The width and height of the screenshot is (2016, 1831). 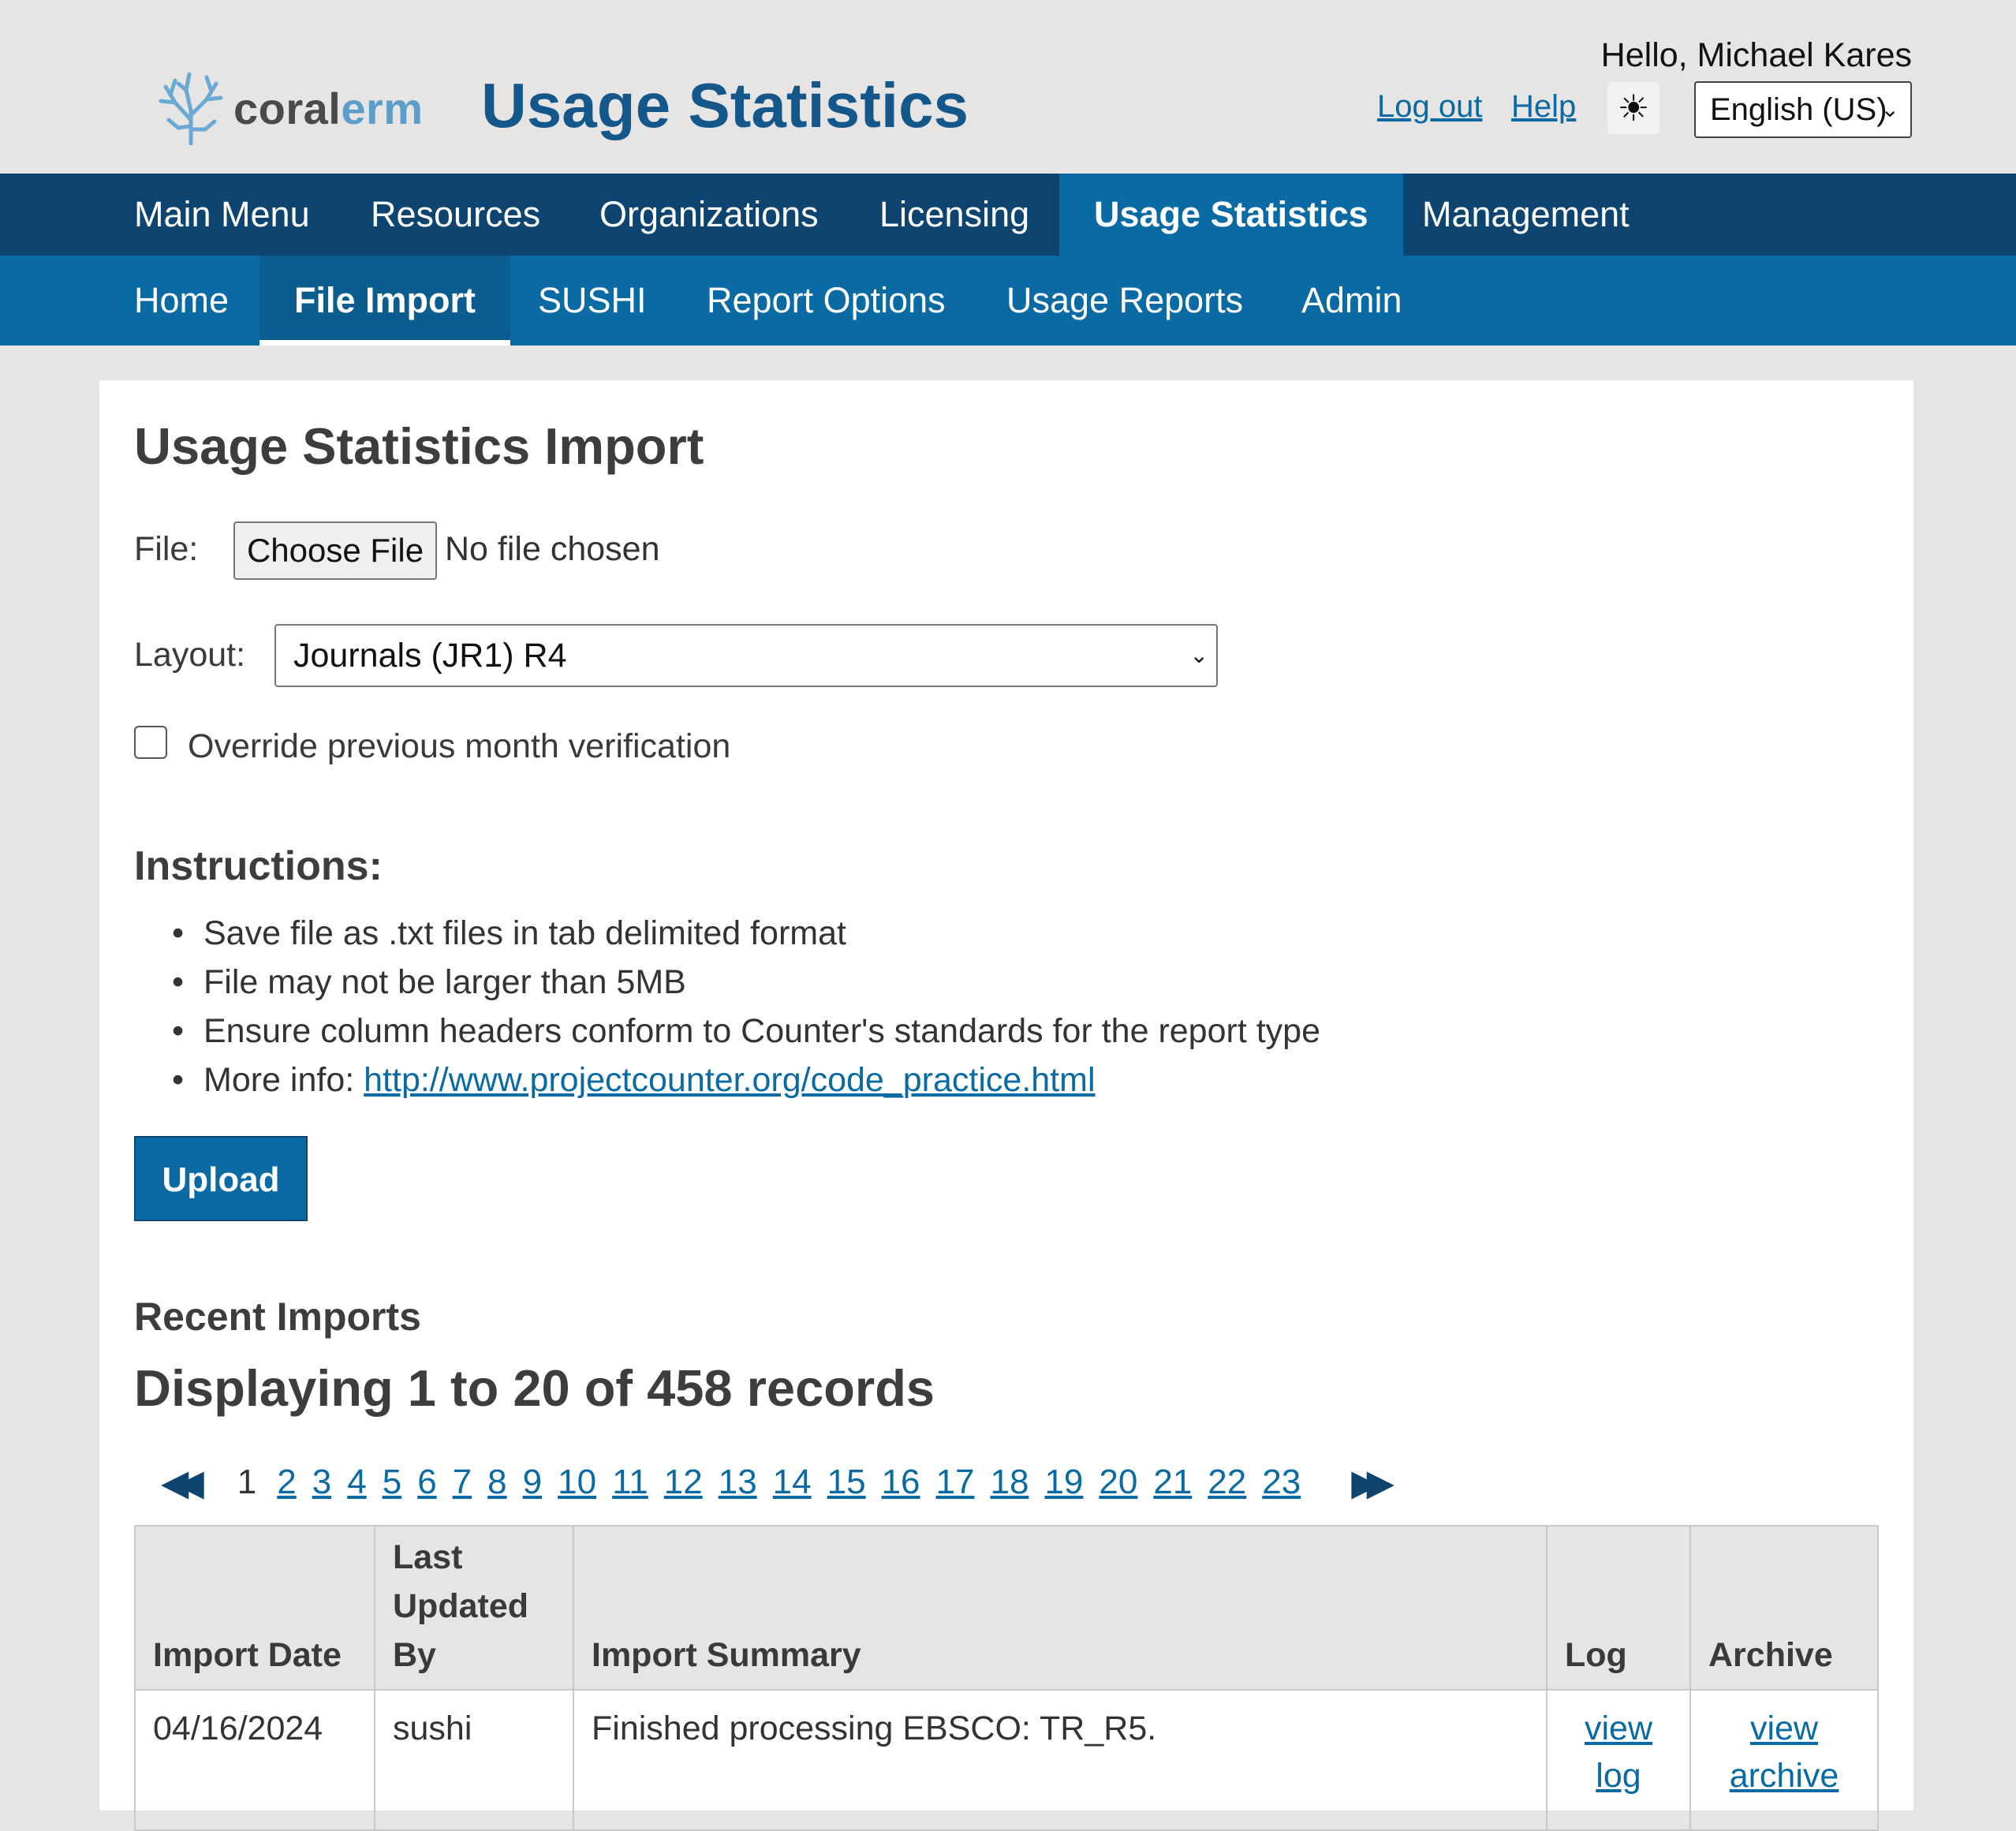 What do you see at coordinates (181, 301) in the screenshot?
I see `subnav-home: Home` at bounding box center [181, 301].